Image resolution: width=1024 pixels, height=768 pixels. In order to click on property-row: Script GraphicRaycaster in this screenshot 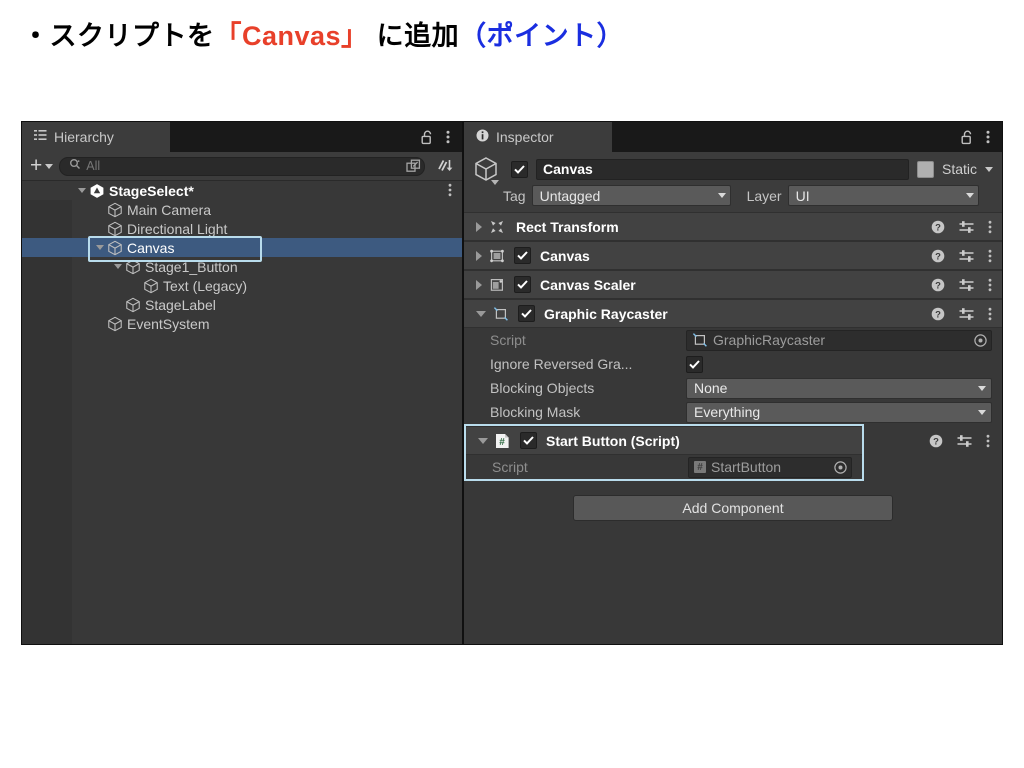, I will do `click(733, 340)`.